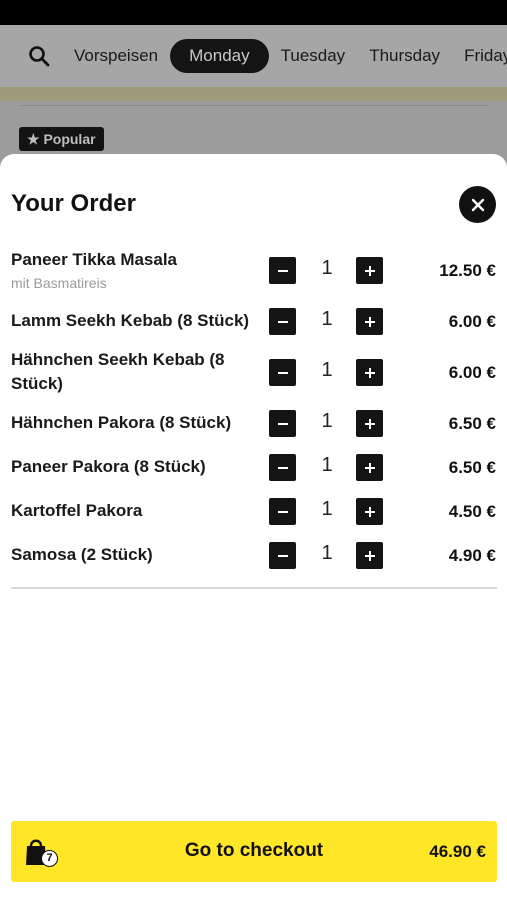 This screenshot has height=900, width=507. Describe the element at coordinates (59, 283) in the screenshot. I see `order-item-subtitle: mit Basmatireis` at that location.